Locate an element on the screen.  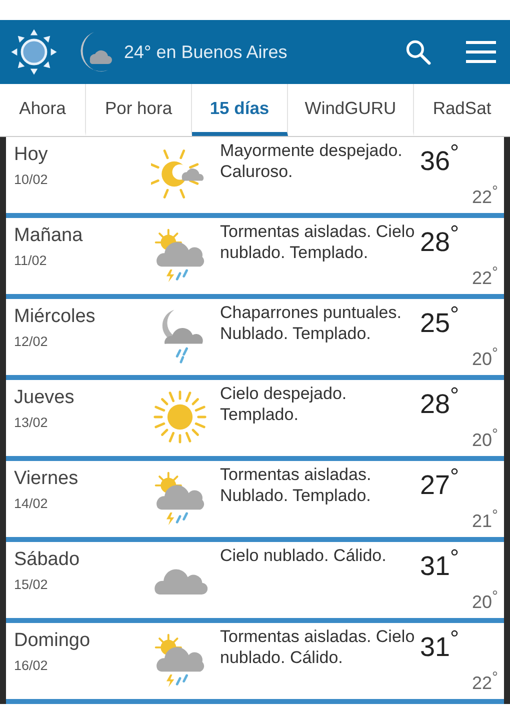
day-name: Domingo is located at coordinates (53, 641).